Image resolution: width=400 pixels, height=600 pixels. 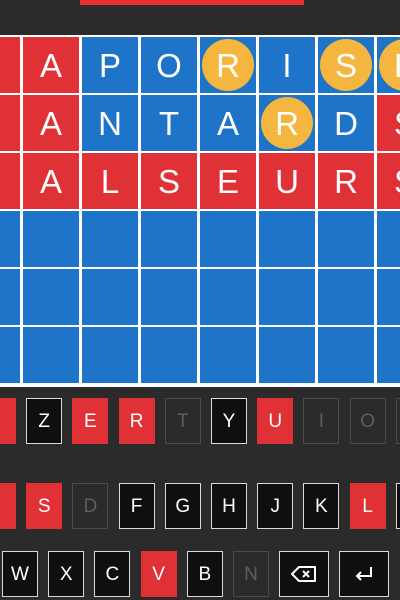 I want to click on key-label: J, so click(x=275, y=506).